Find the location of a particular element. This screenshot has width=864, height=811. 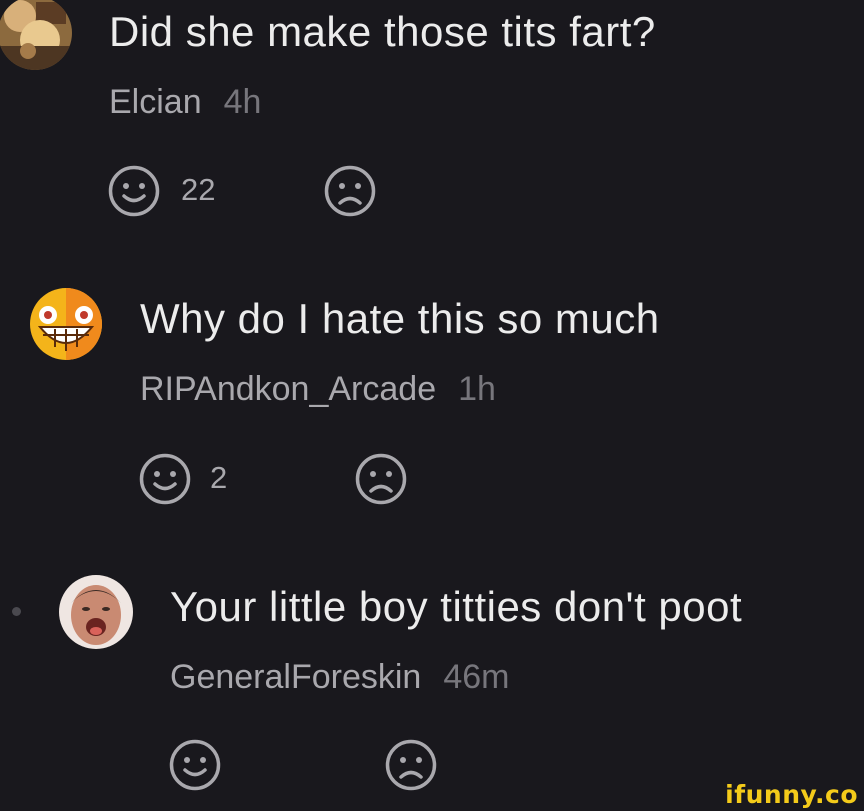

comment-time: 4h is located at coordinates (242, 102).